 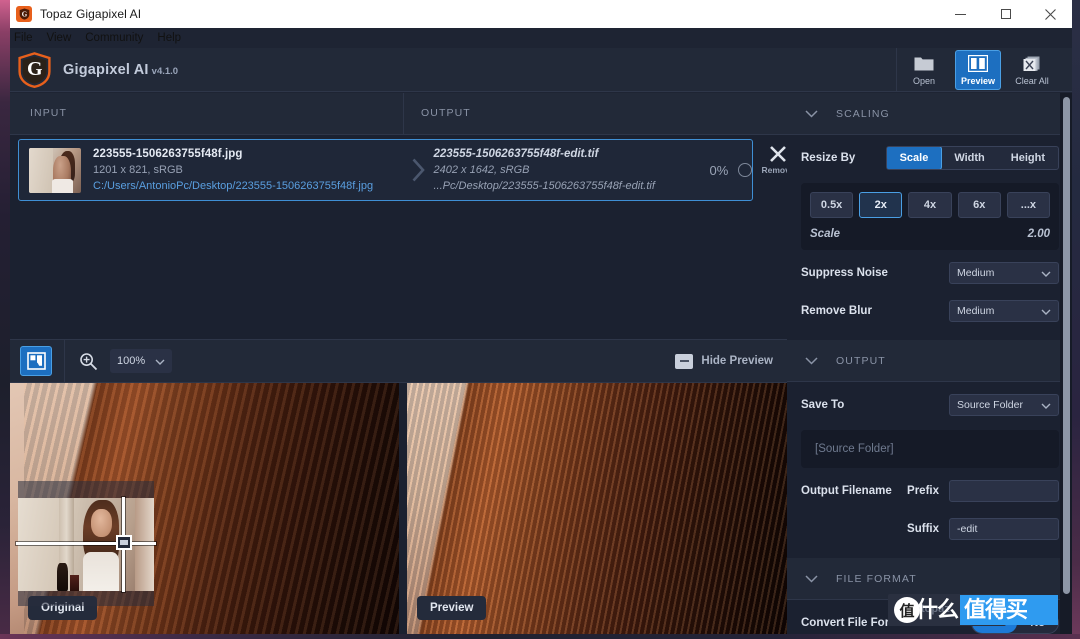 I want to click on menu-item-help: Help, so click(x=169, y=38).